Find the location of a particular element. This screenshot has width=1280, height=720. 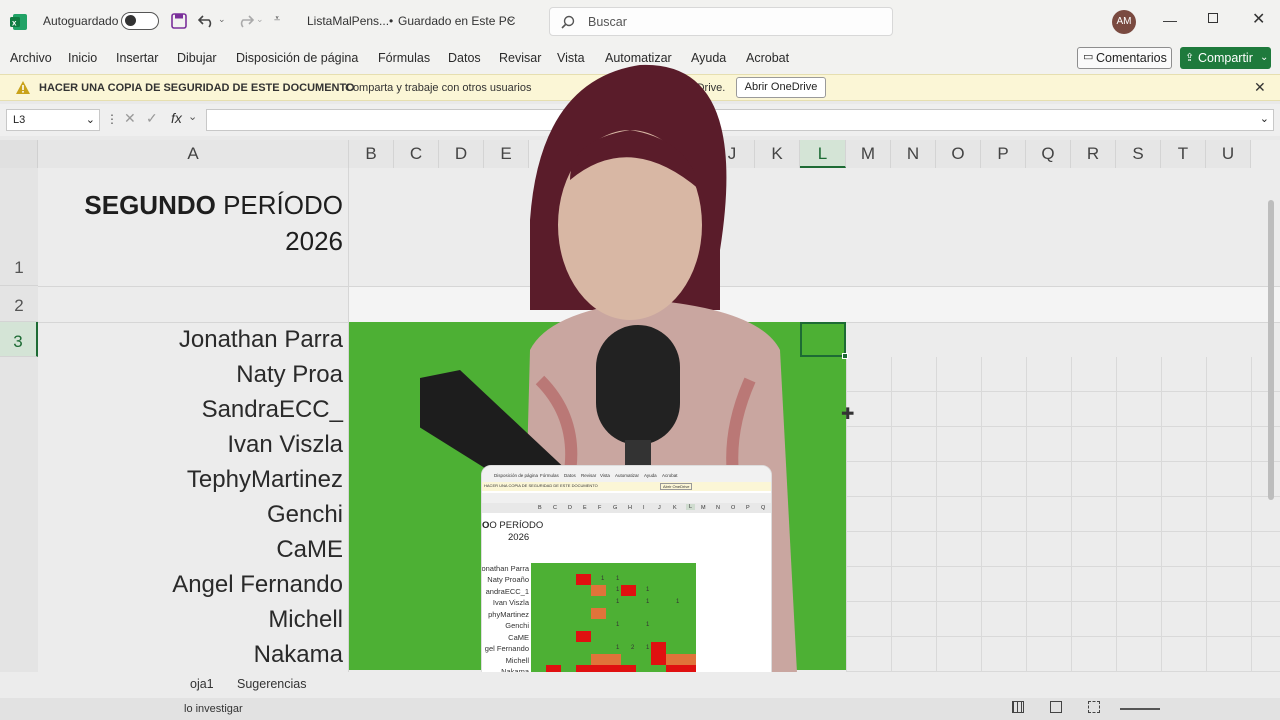

name-box: L3 ⌄ is located at coordinates (53, 120).